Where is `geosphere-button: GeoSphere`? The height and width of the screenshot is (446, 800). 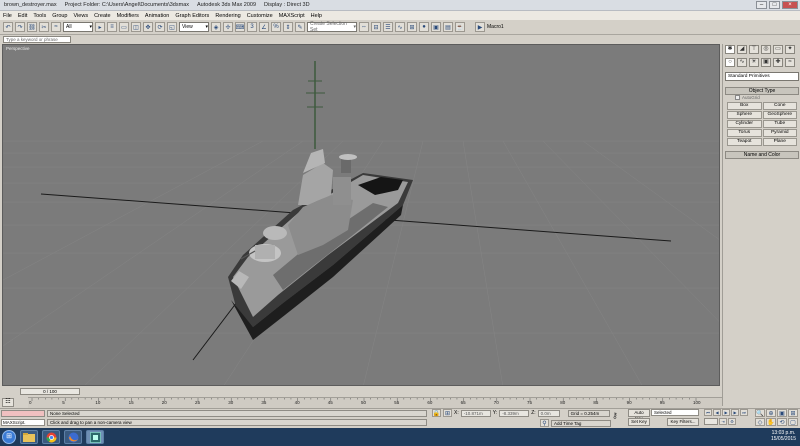 geosphere-button: GeoSphere is located at coordinates (779, 115).